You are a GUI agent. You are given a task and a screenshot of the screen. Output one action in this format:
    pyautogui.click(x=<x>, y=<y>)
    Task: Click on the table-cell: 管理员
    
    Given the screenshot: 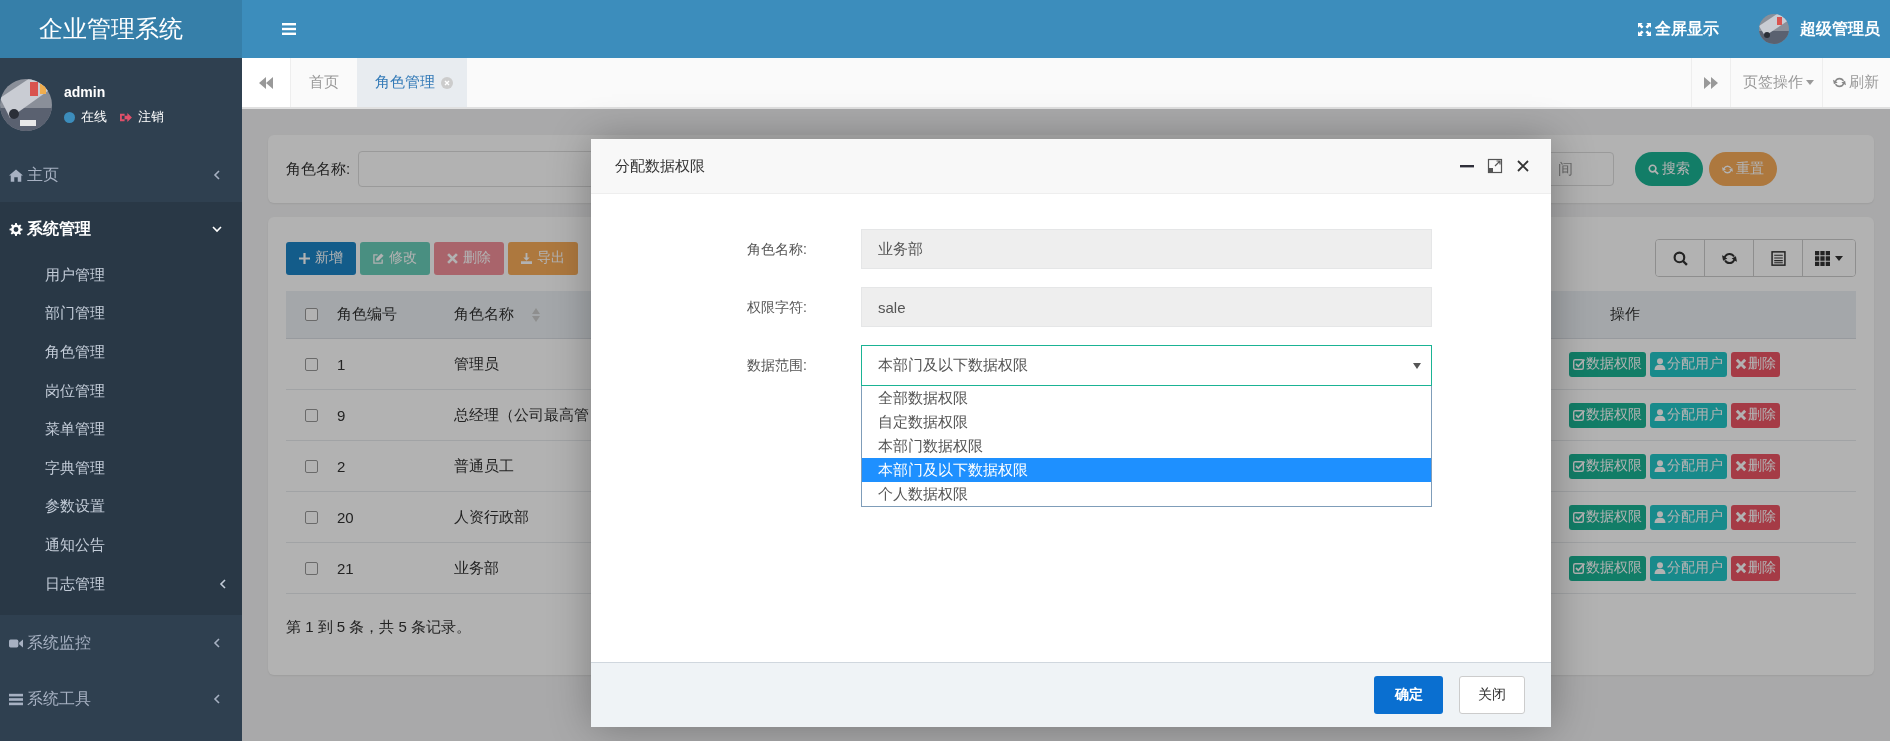 What is the action you would take?
    pyautogui.click(x=476, y=364)
    